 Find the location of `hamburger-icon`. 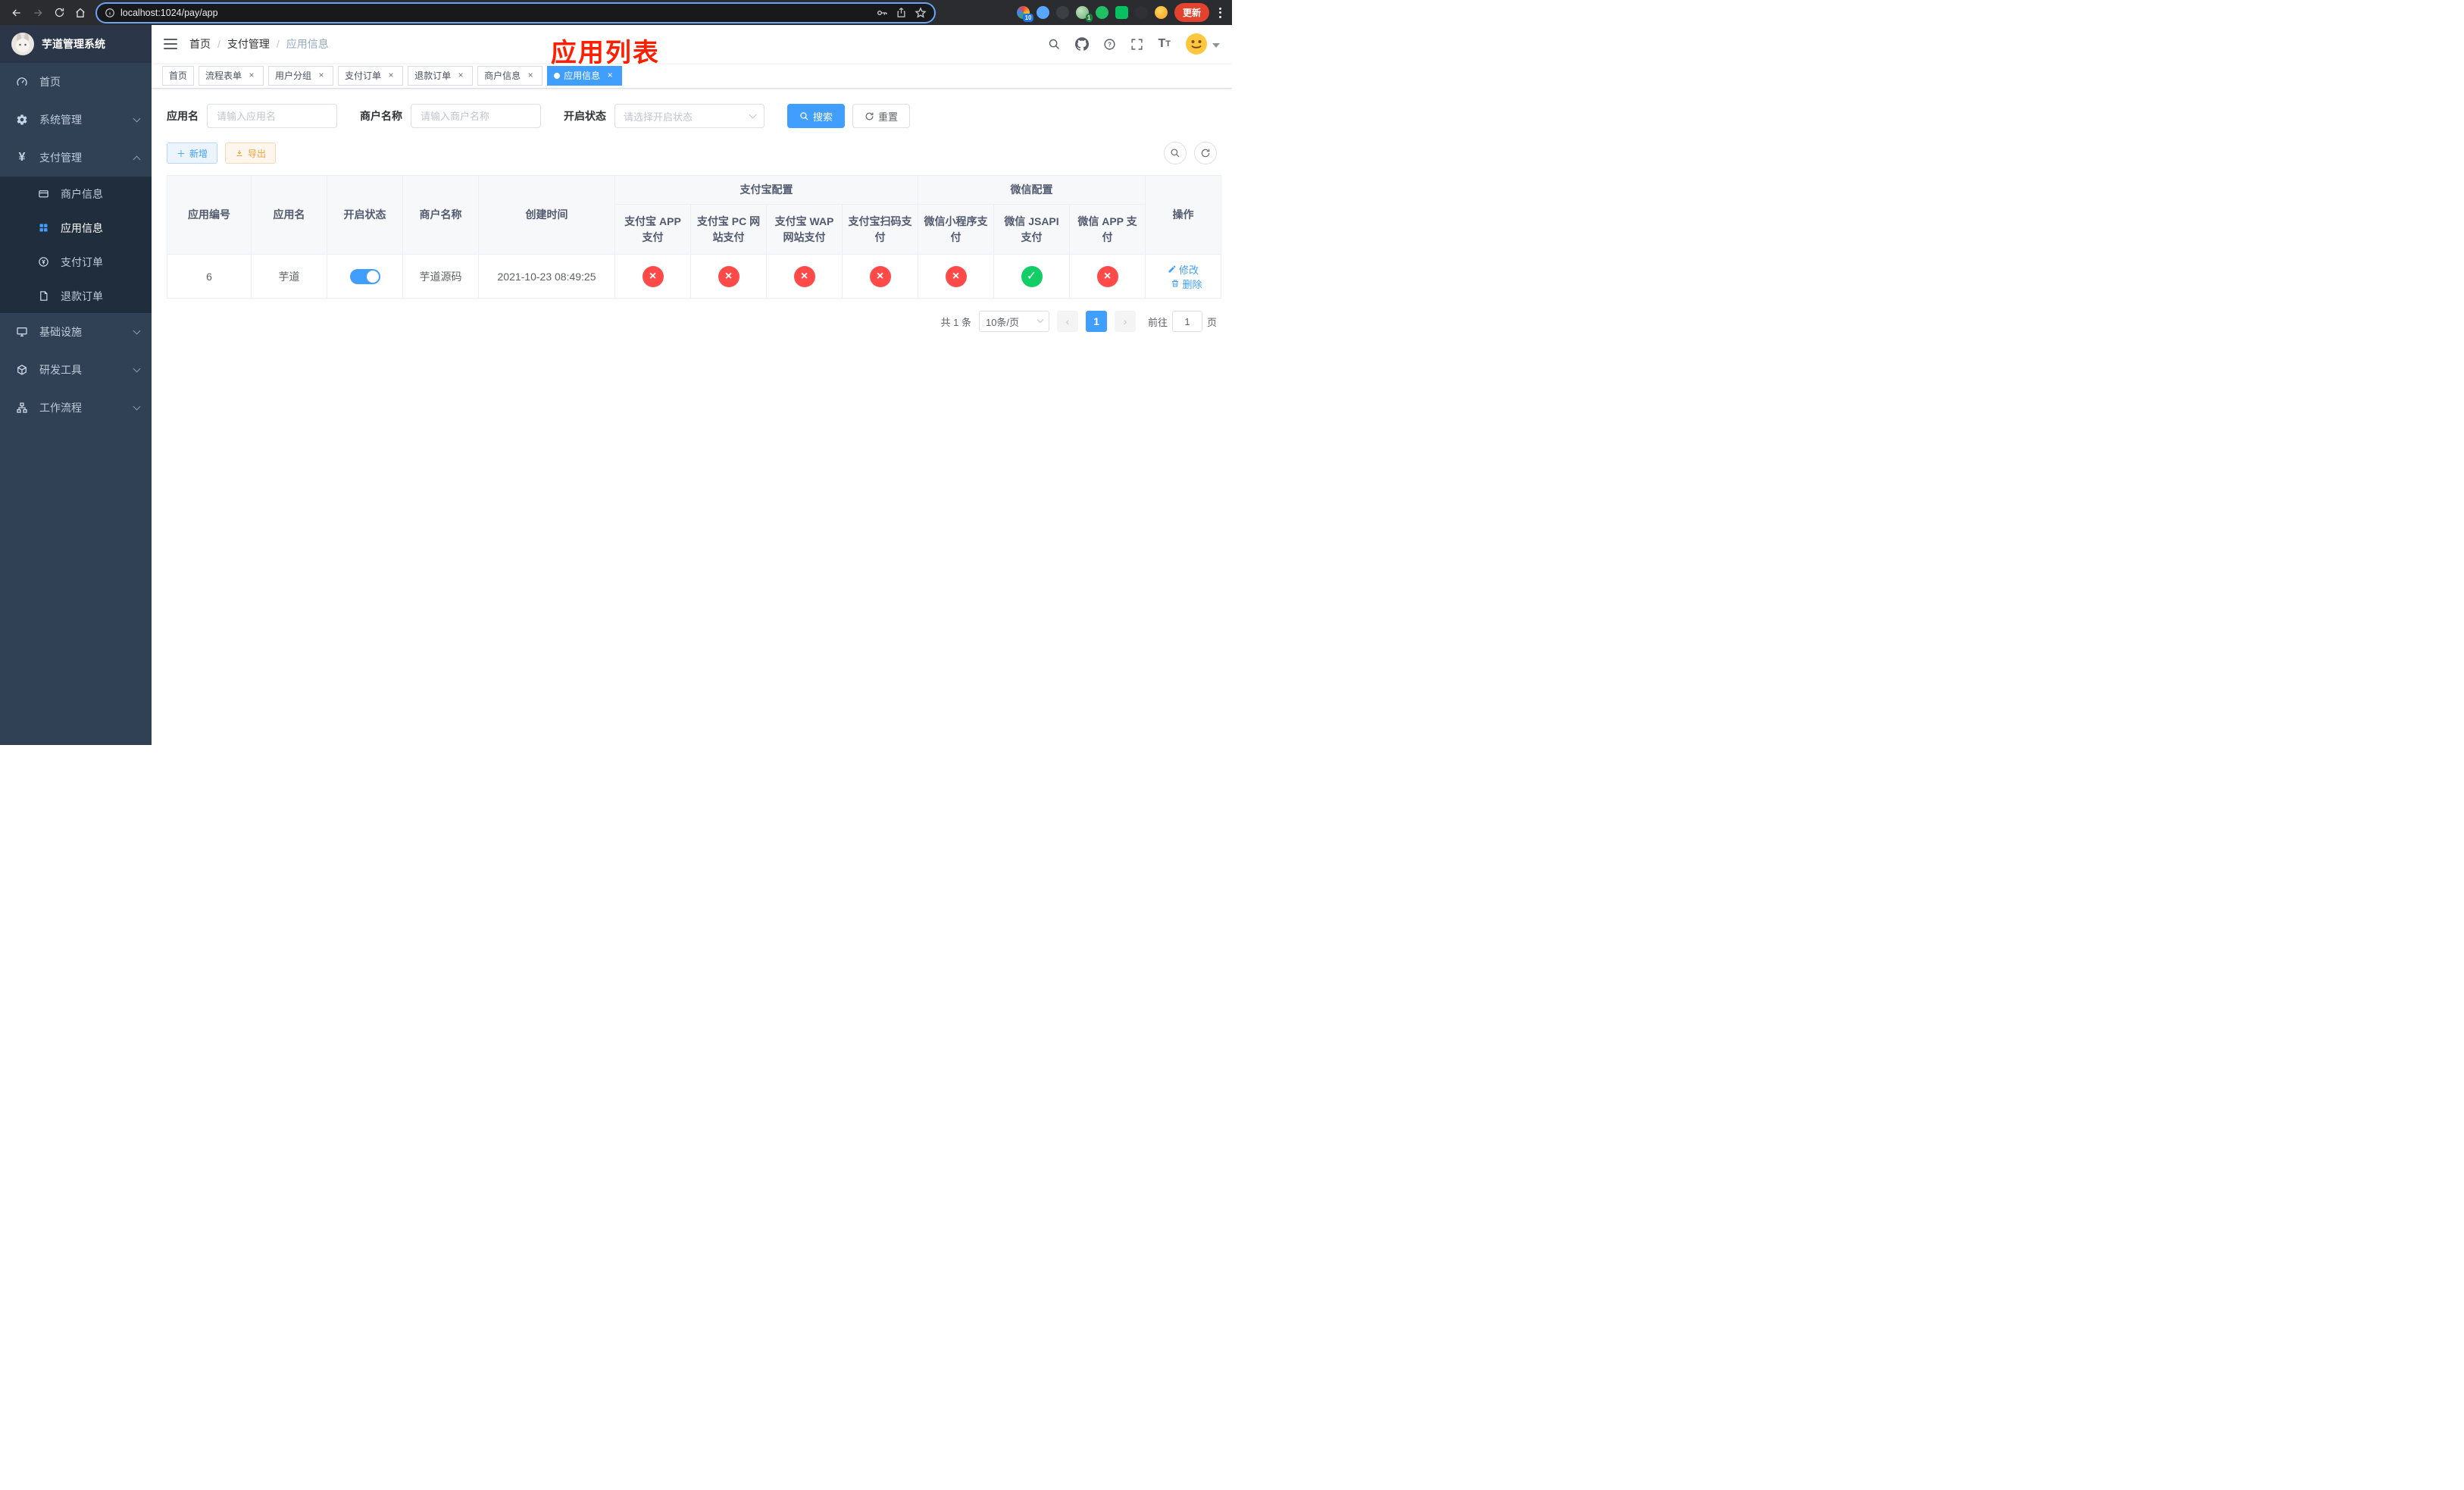

hamburger-icon is located at coordinates (170, 44).